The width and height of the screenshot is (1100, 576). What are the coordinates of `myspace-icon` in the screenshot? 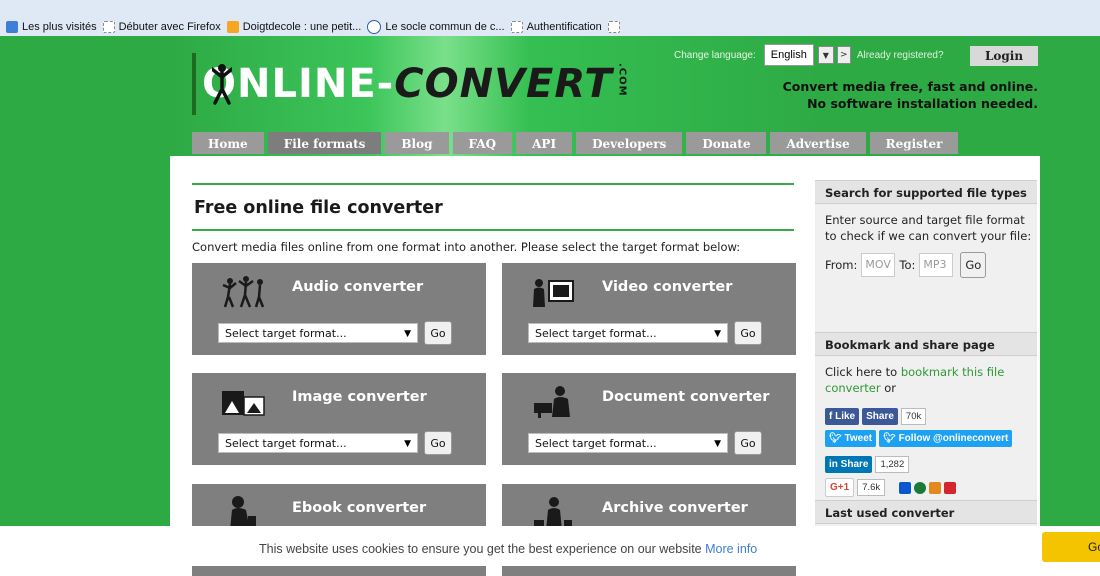 It's located at (935, 487).